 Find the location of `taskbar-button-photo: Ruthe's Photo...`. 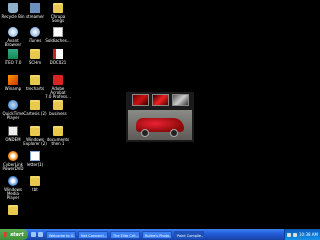

taskbar-button-photo: Ruthe's Photo... is located at coordinates (157, 234).